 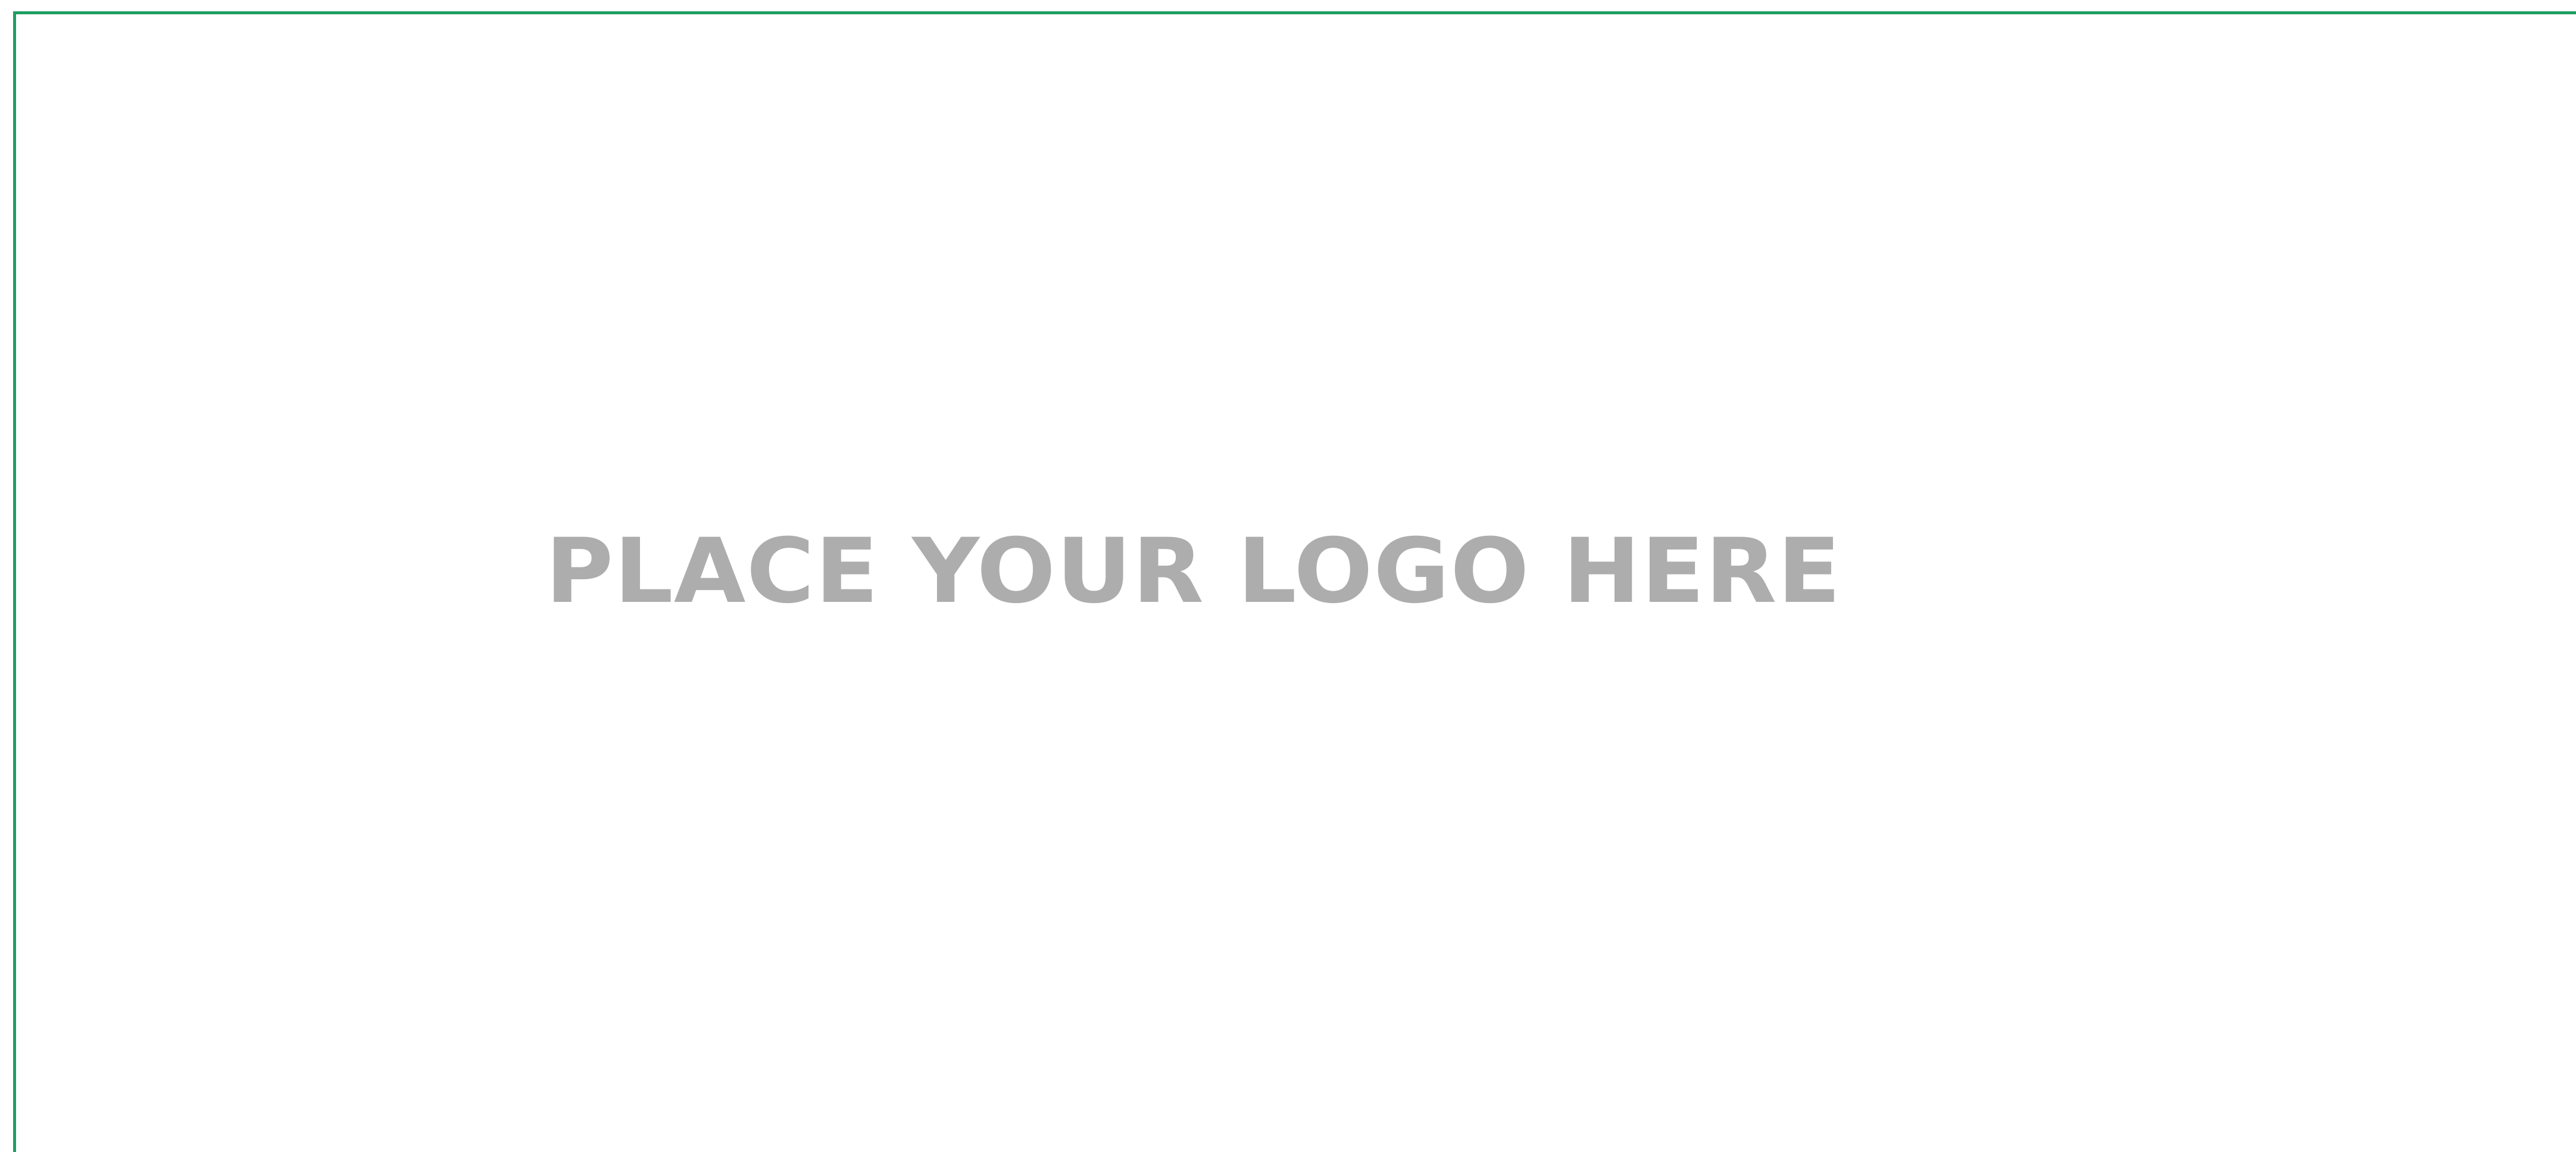 What do you see at coordinates (1193, 571) in the screenshot?
I see `logo-placeholder-text: PLACE YOUR LOGO HERE` at bounding box center [1193, 571].